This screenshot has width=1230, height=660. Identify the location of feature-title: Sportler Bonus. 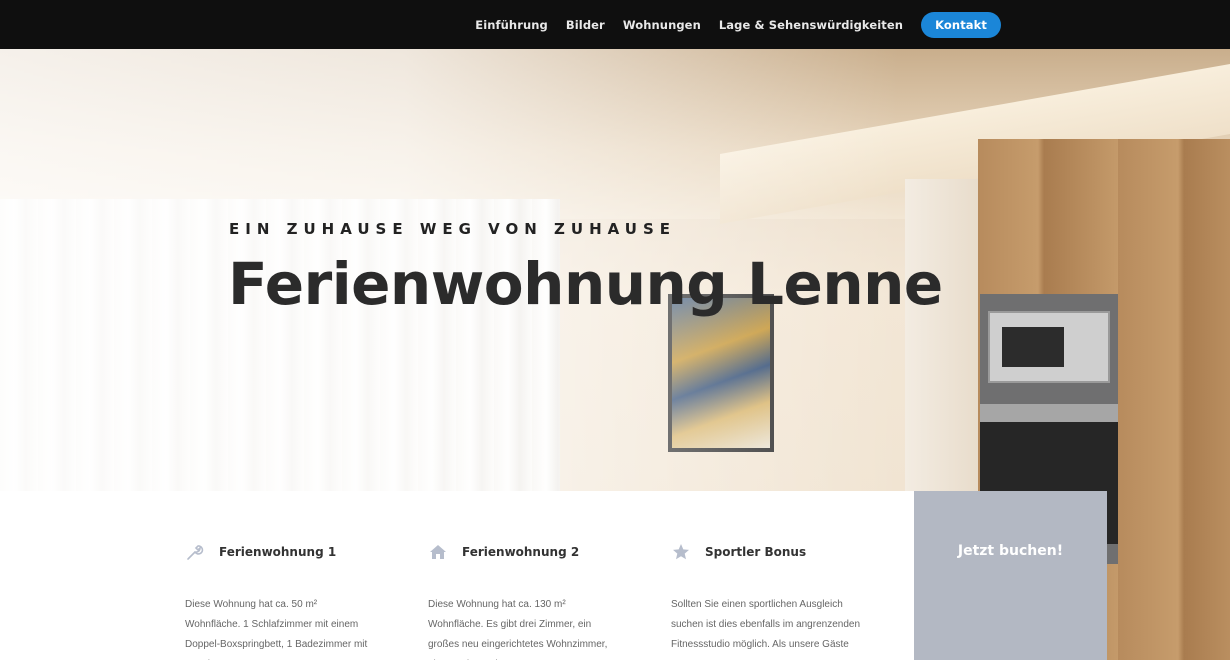
(756, 552).